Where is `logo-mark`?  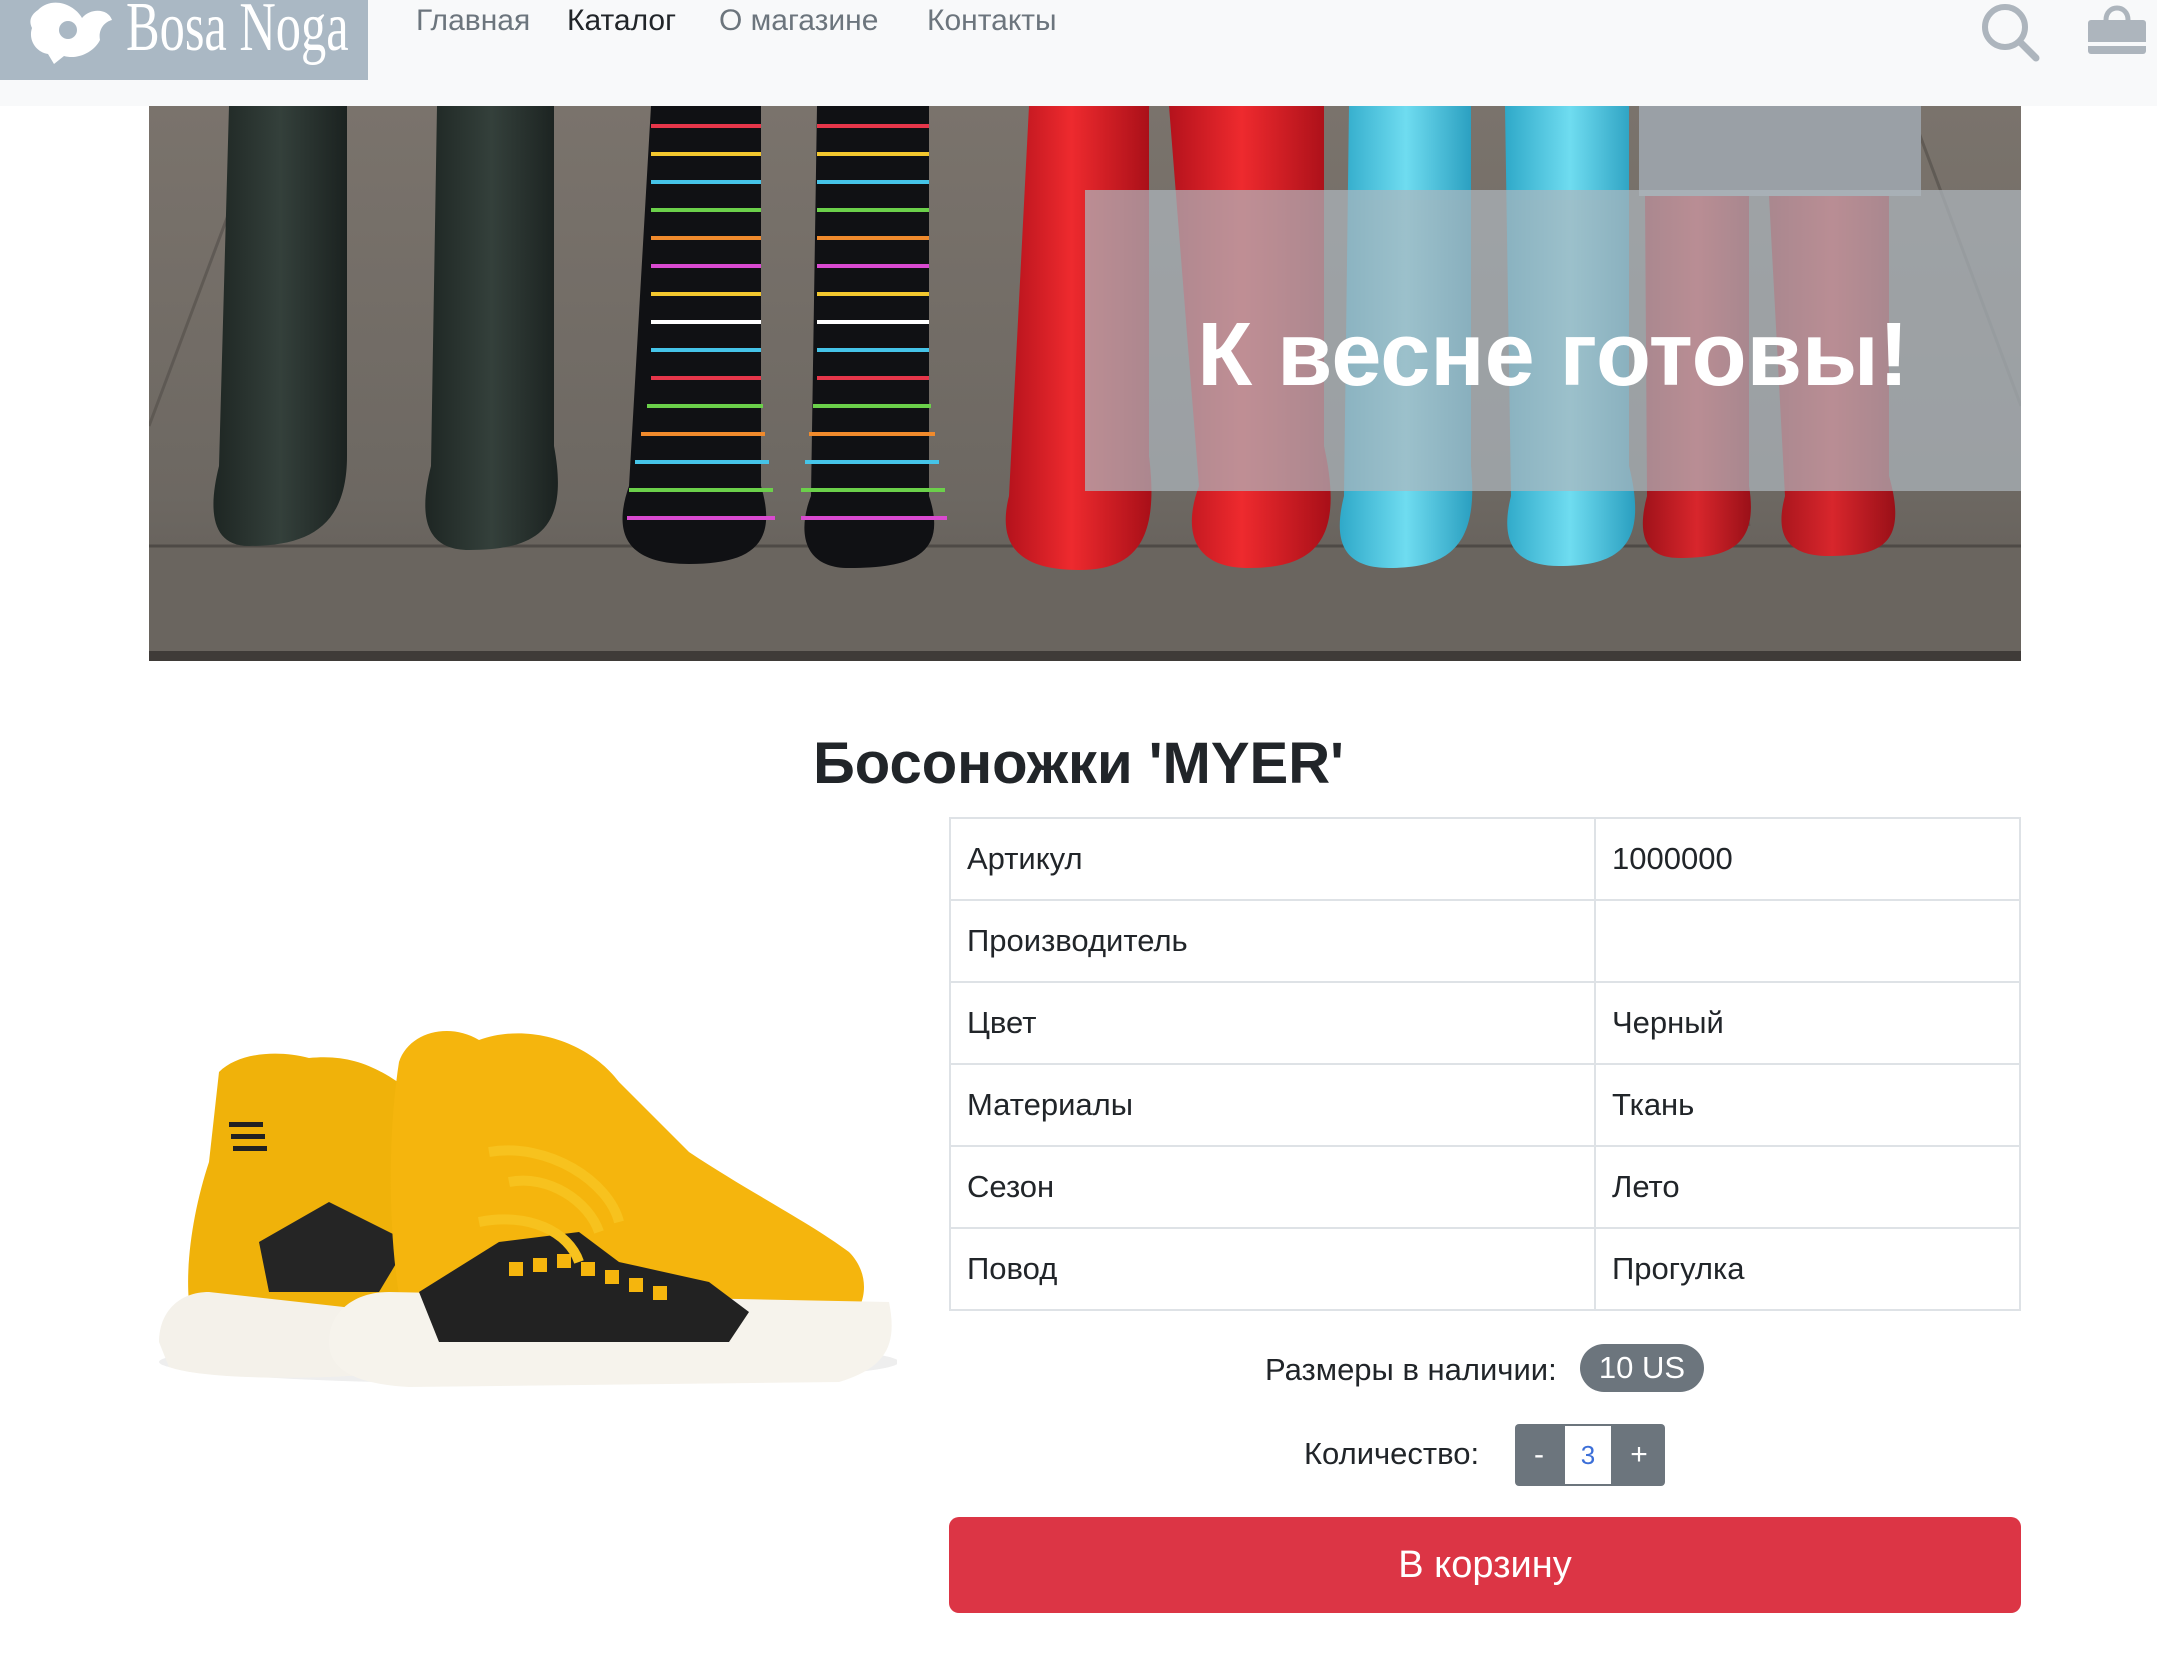
logo-mark is located at coordinates (71, 33).